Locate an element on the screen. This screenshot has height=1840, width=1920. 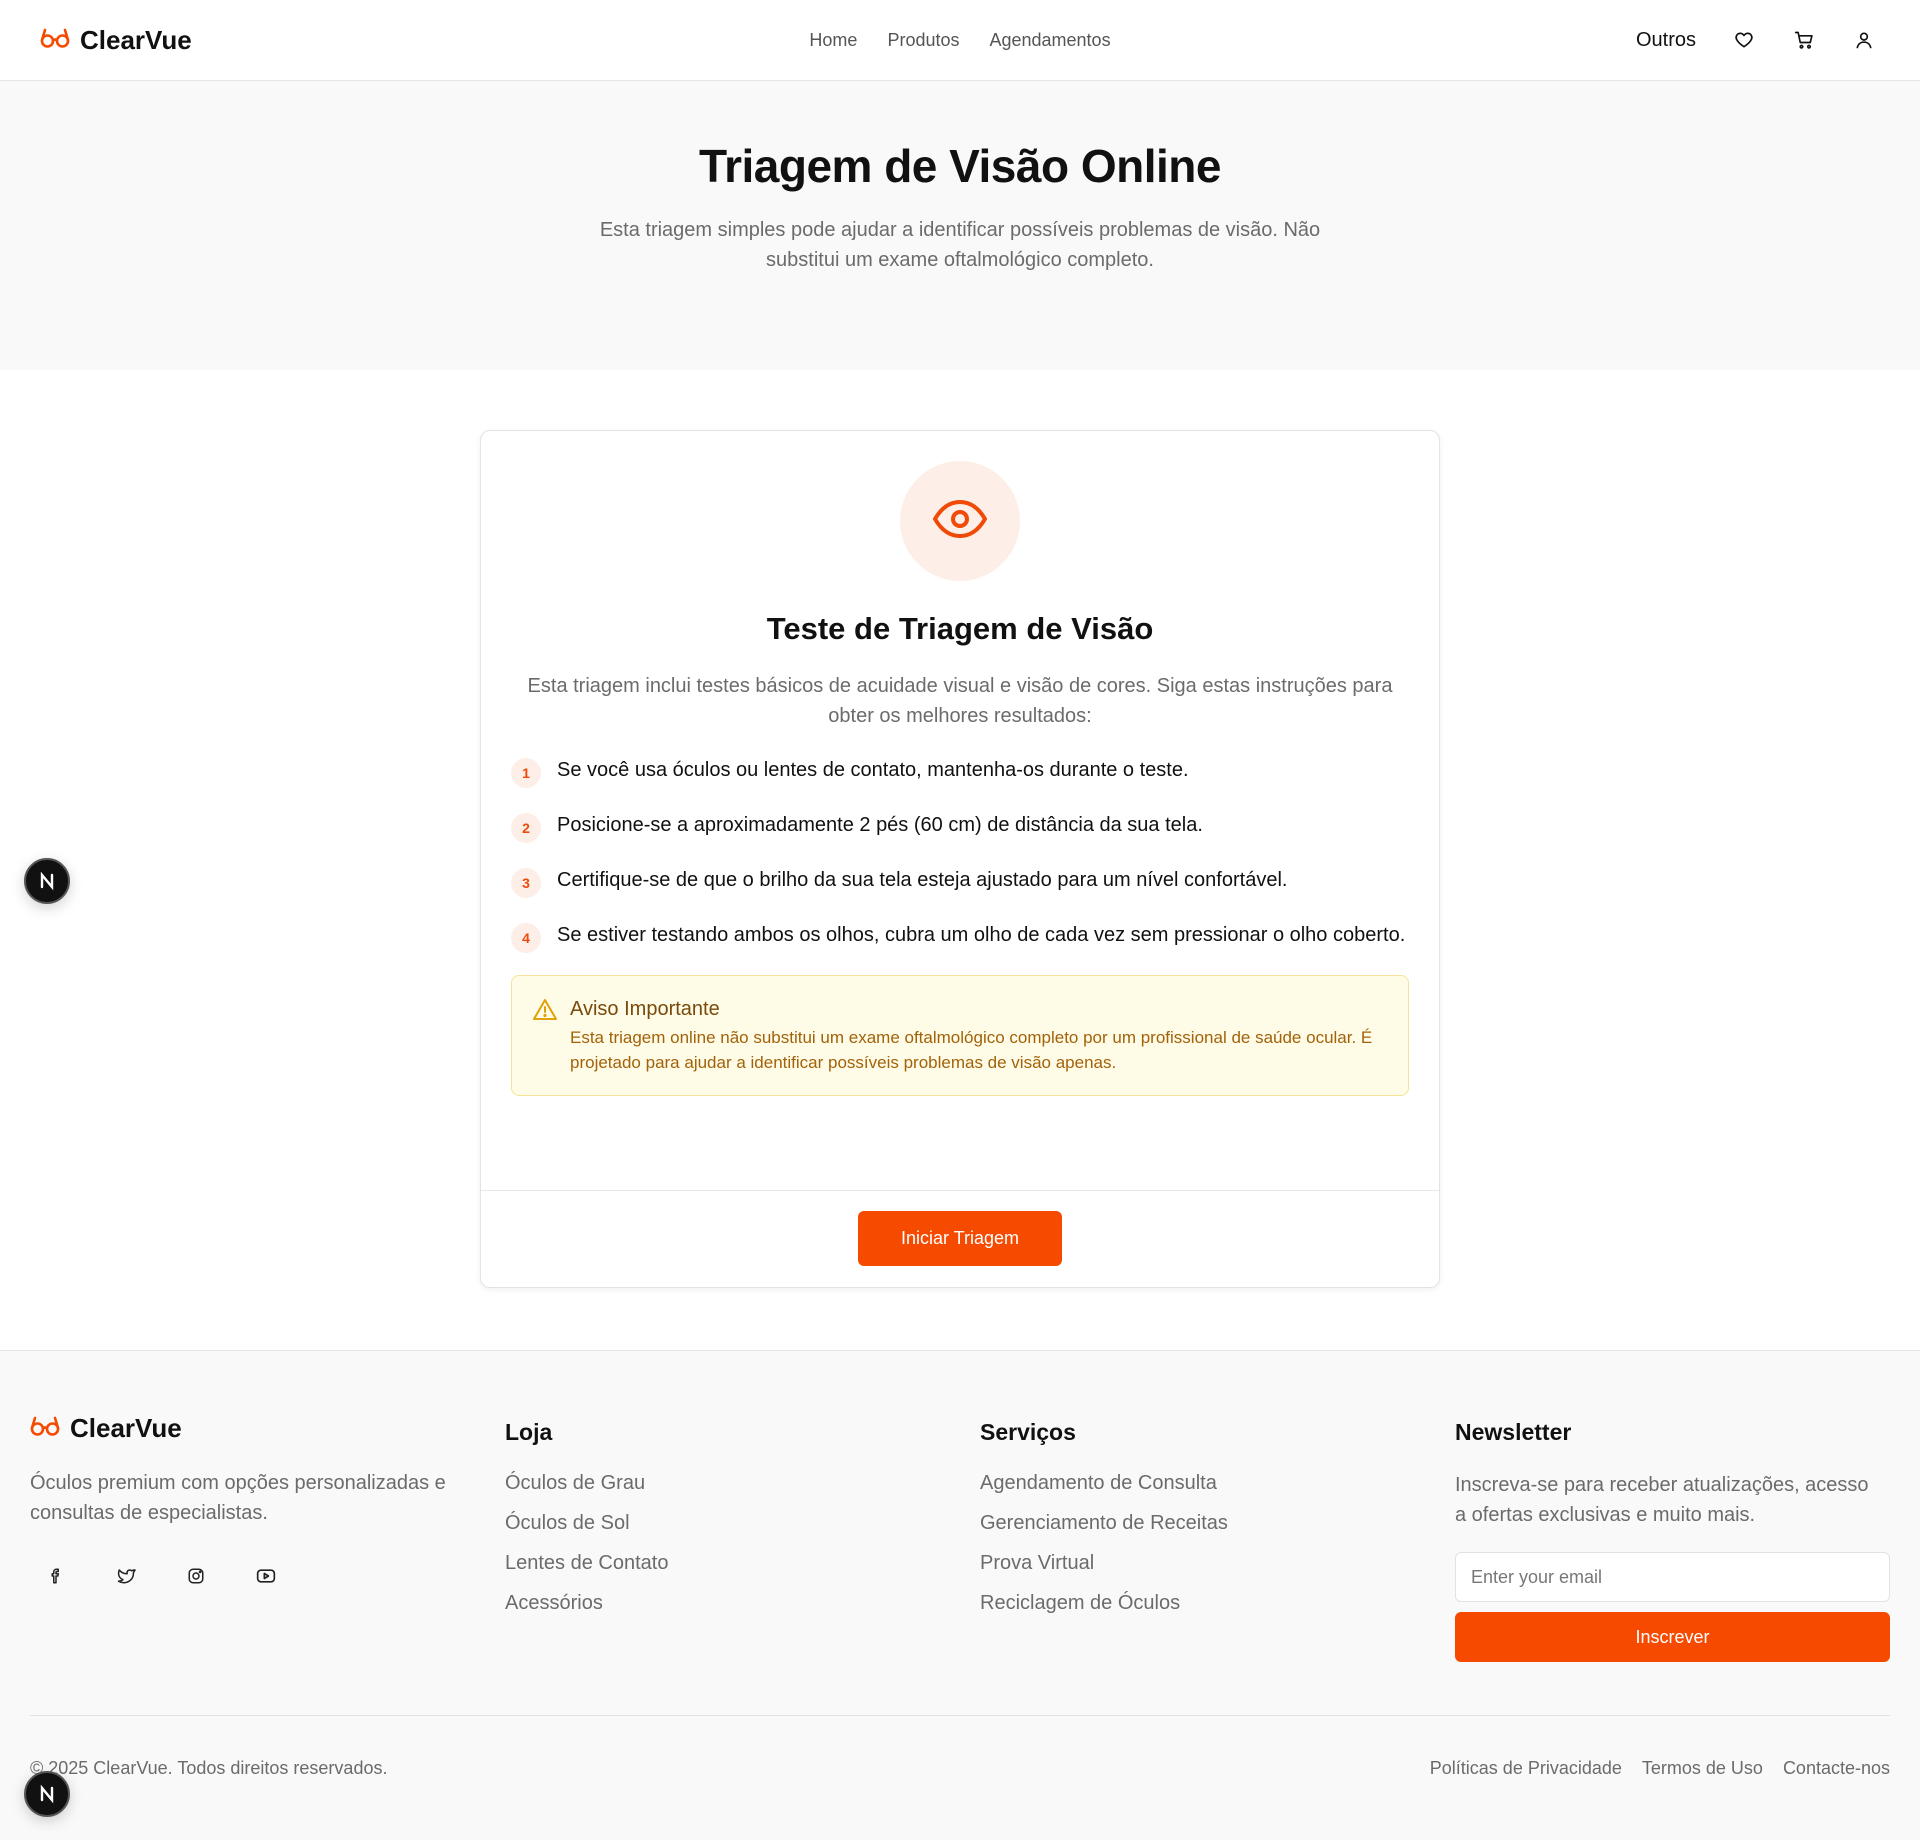
privacy-link: Políticas de Privacidade is located at coordinates (1526, 1768).